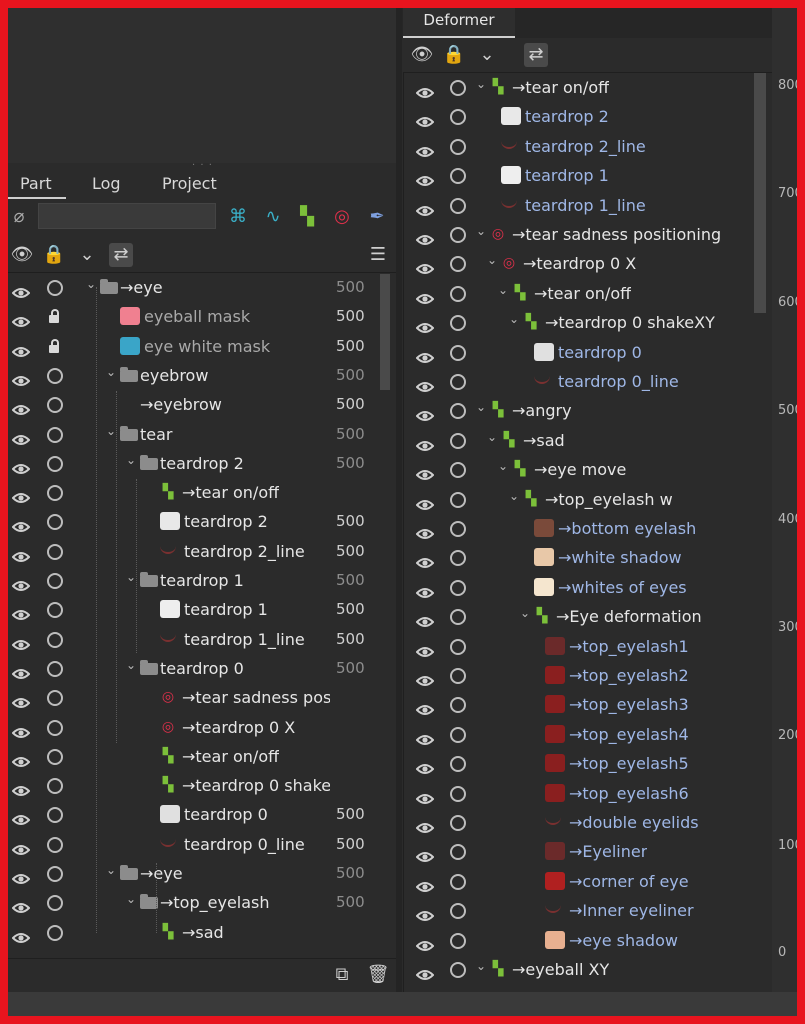  Describe the element at coordinates (238, 217) in the screenshot. I see `warp-deformer-icon: ⌘` at that location.